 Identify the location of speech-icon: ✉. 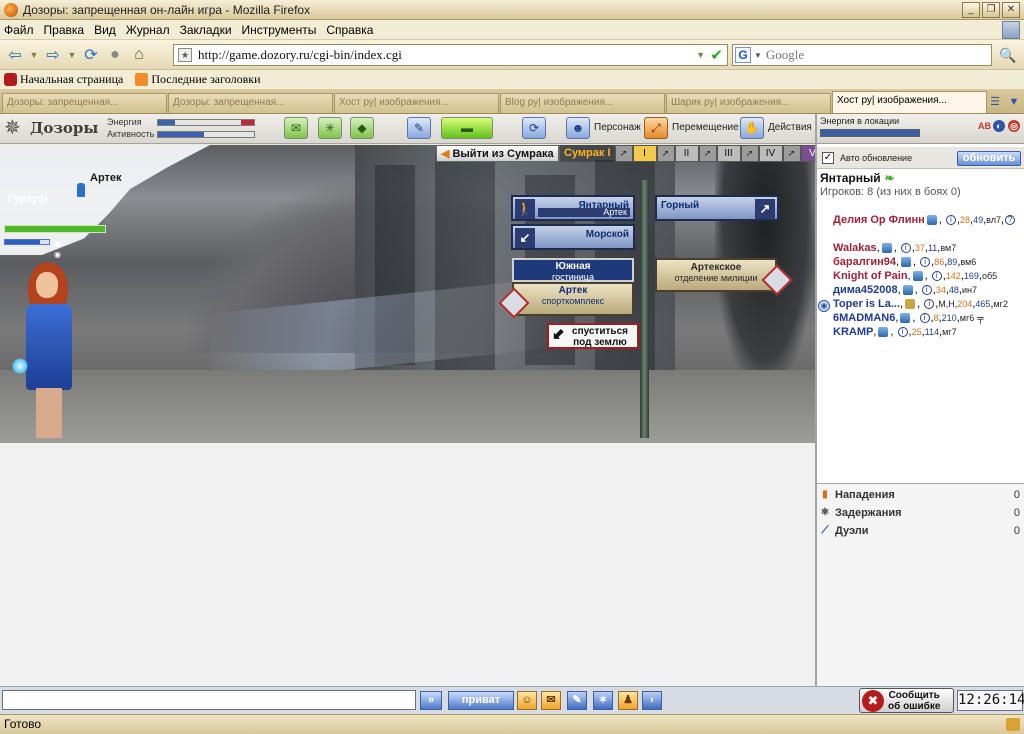
(551, 700).